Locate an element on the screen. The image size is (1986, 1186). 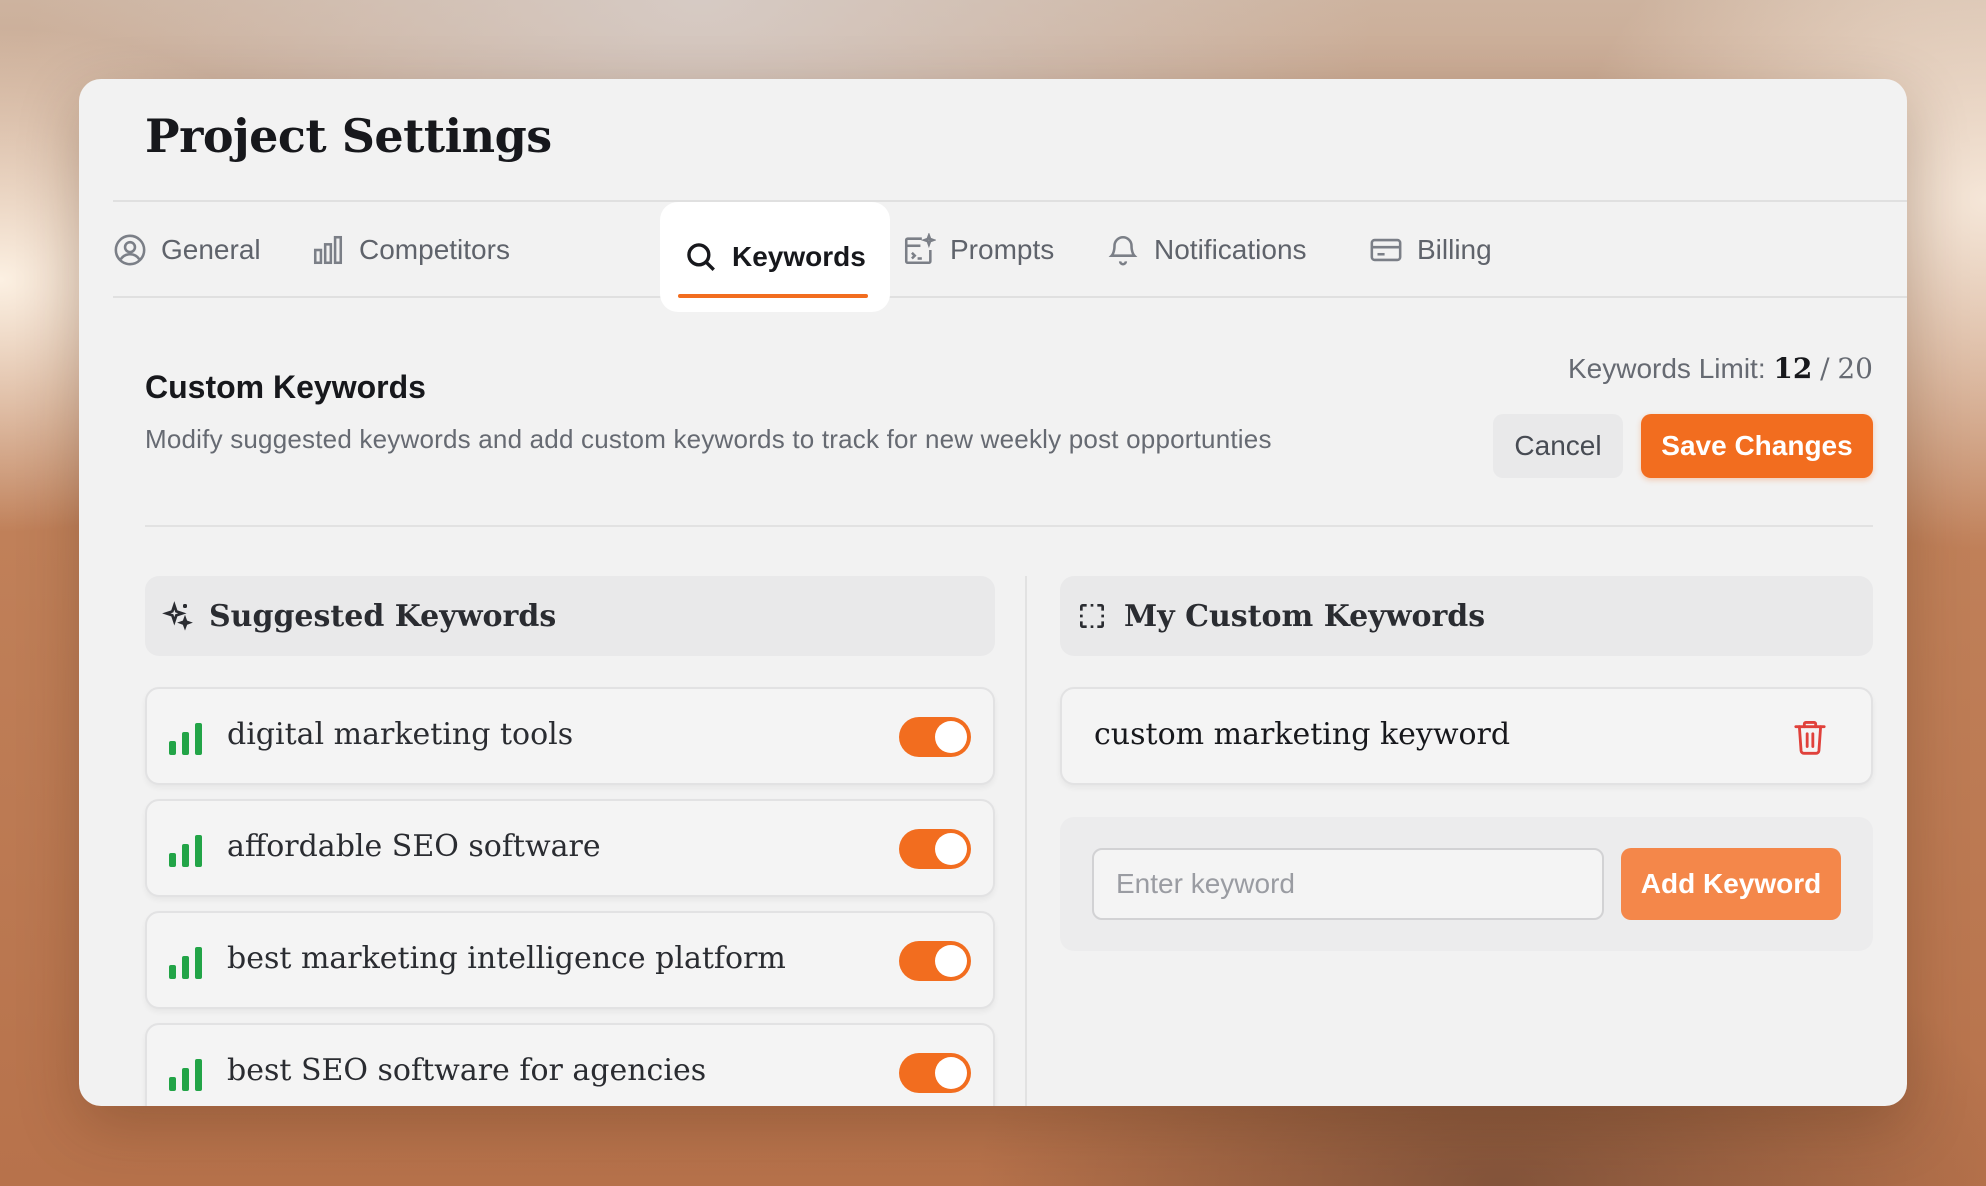
user-circle-icon is located at coordinates (130, 250).